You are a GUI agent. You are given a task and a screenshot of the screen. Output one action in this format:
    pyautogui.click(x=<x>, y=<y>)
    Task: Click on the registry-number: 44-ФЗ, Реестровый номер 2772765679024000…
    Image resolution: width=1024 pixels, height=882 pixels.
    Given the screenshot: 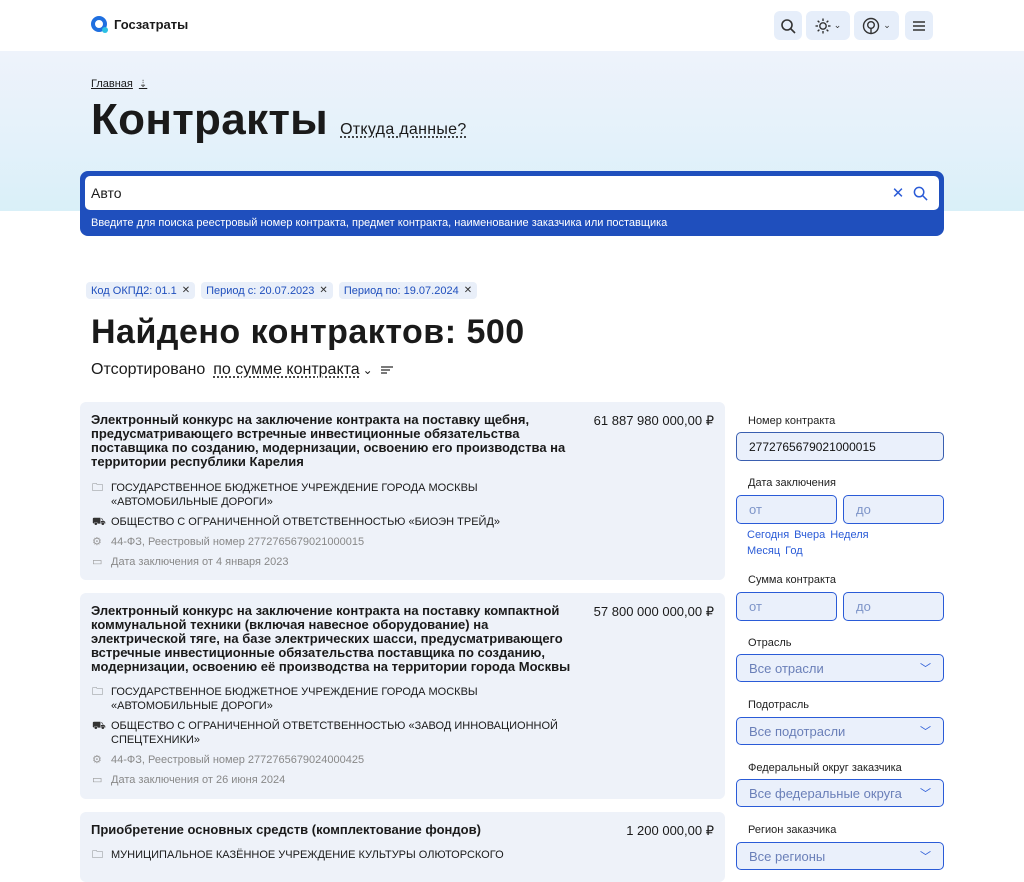 What is the action you would take?
    pyautogui.click(x=237, y=760)
    